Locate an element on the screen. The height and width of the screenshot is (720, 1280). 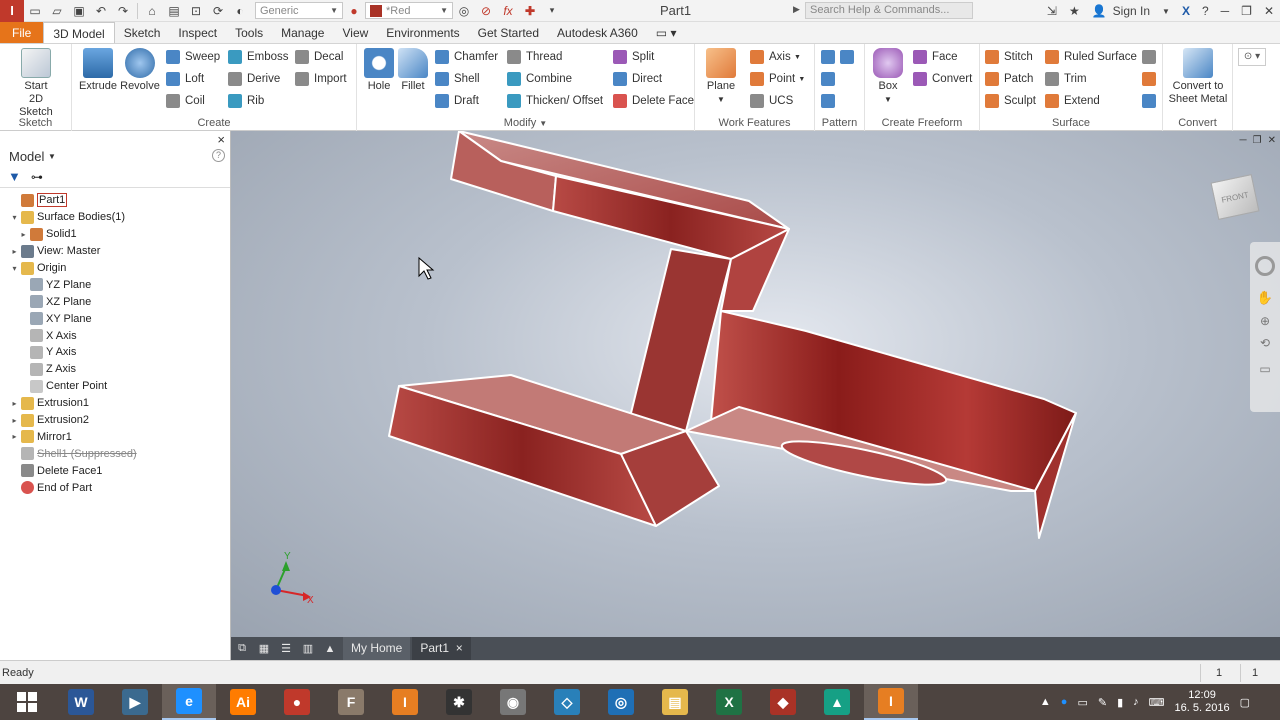
home-icon: ⌂ is located at coordinates (152, 11).